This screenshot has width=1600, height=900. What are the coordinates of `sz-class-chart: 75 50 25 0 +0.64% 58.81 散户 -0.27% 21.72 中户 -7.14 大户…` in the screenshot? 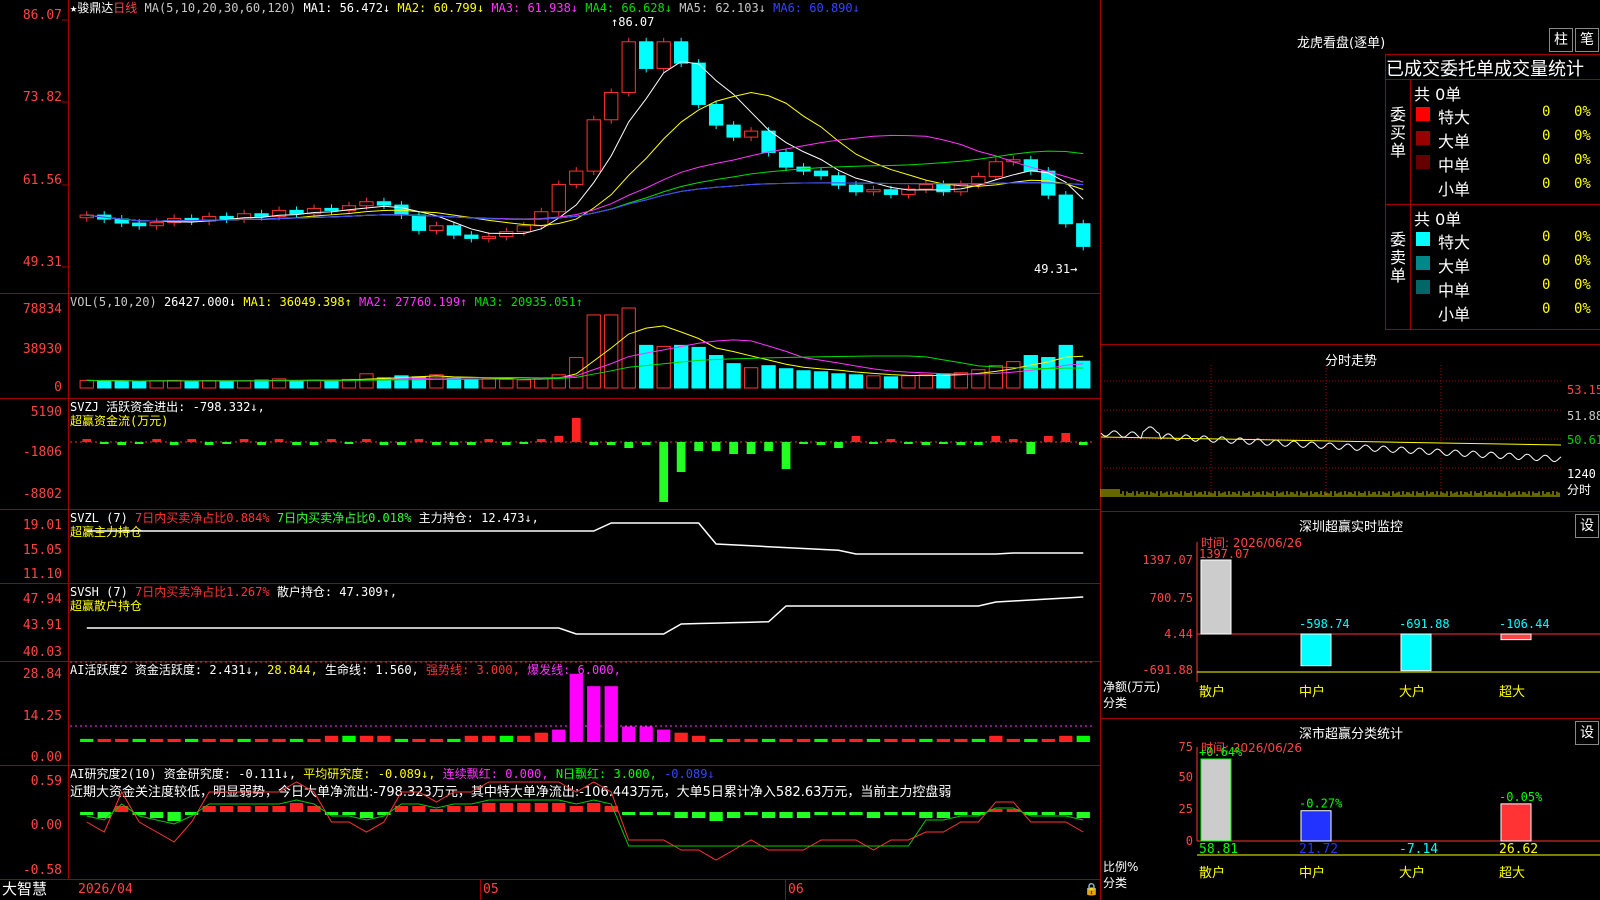 It's located at (1389, 810).